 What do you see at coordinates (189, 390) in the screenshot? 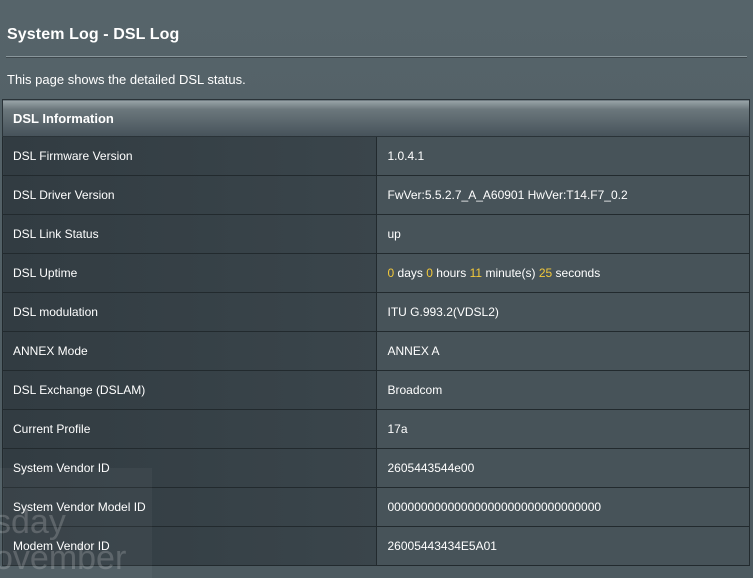
I see `row-label-dslam: DSL Exchange (DSLAM)` at bounding box center [189, 390].